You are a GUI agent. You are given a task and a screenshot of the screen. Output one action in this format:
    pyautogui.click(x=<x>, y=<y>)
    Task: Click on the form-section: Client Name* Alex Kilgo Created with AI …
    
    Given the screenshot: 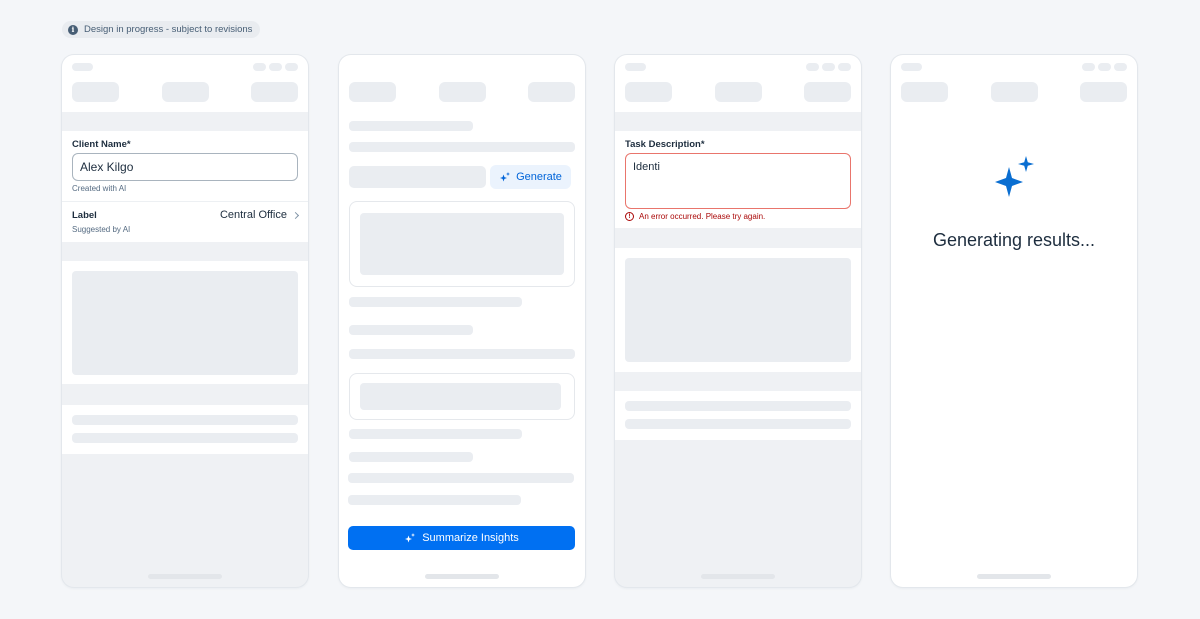 What is the action you would take?
    pyautogui.click(x=185, y=186)
    